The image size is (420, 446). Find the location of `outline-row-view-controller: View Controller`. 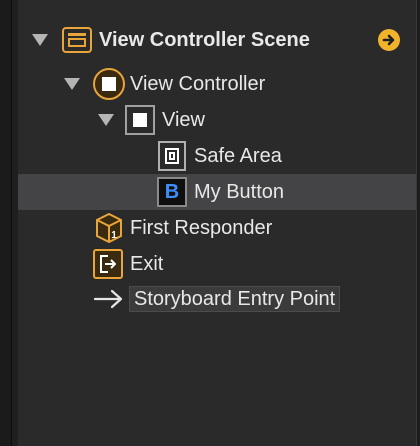

outline-row-view-controller: View Controller is located at coordinates (217, 84).